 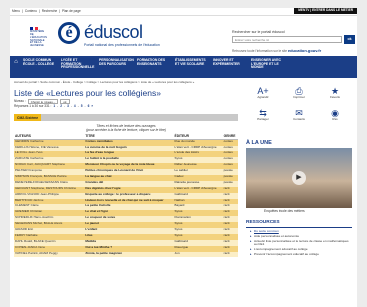 What do you see at coordinates (267, 64) in the screenshot?
I see `nav-item-europe: Enseigner avec l'Europe et le monde` at bounding box center [267, 64].